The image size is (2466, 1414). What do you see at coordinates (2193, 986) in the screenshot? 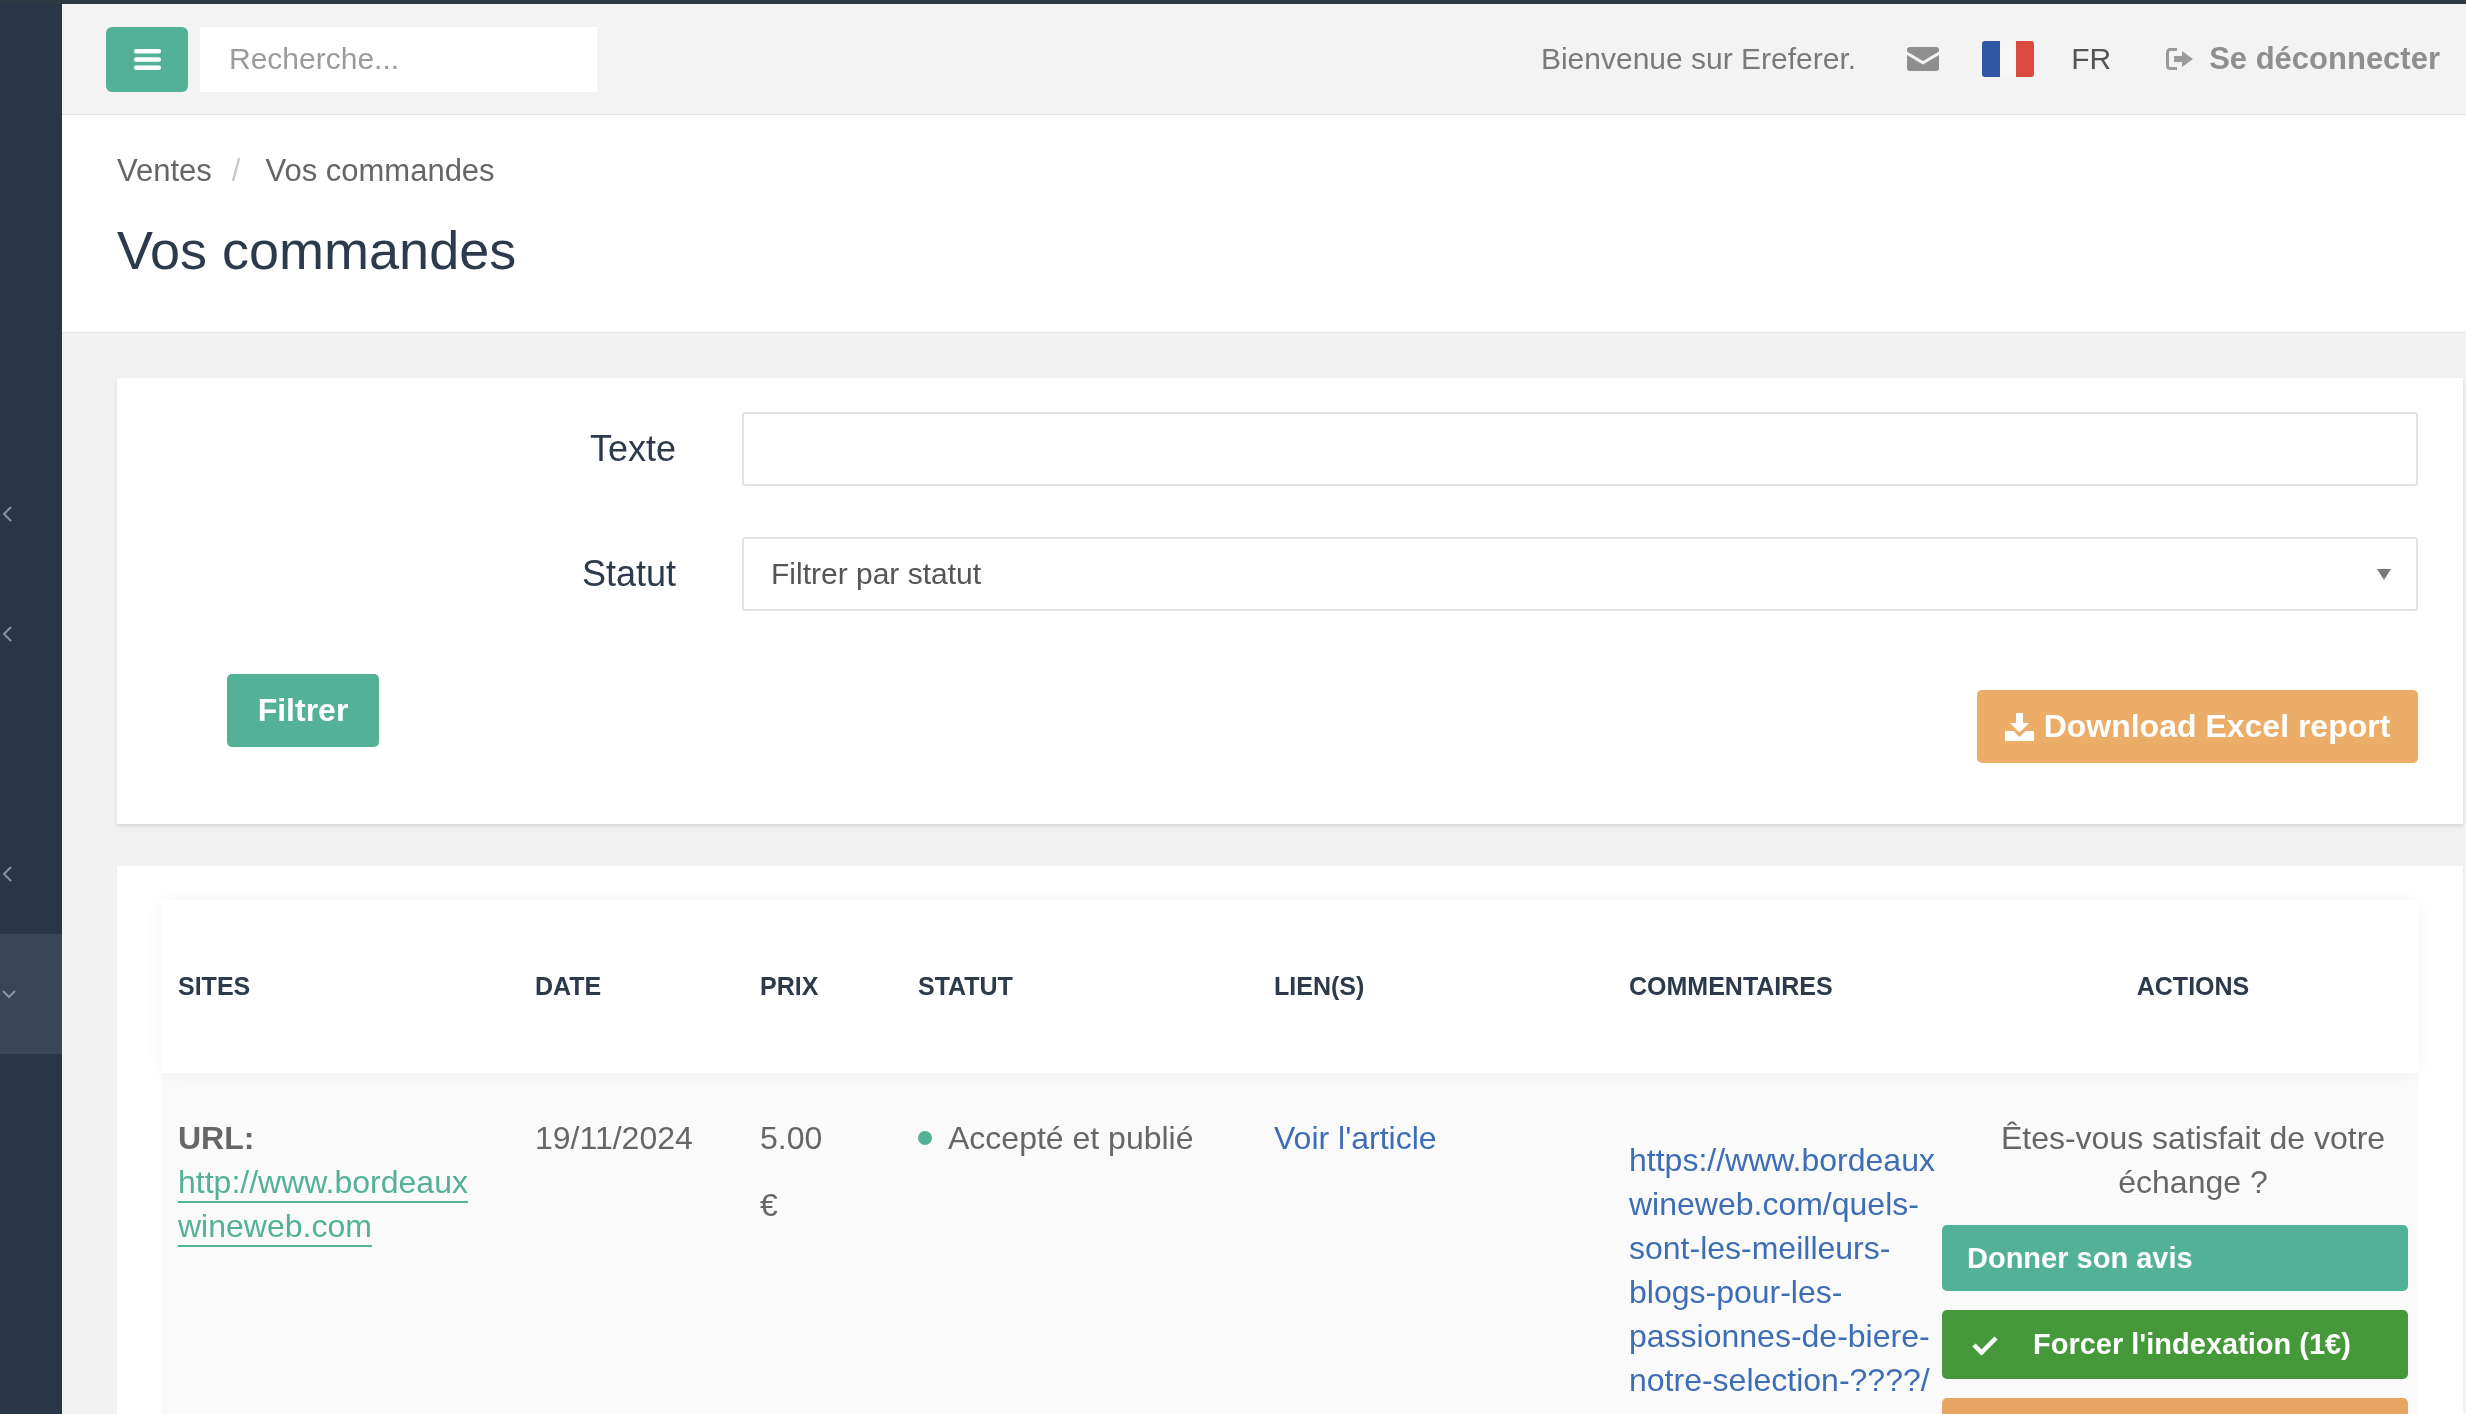
I see `column-header: ACTIONS` at bounding box center [2193, 986].